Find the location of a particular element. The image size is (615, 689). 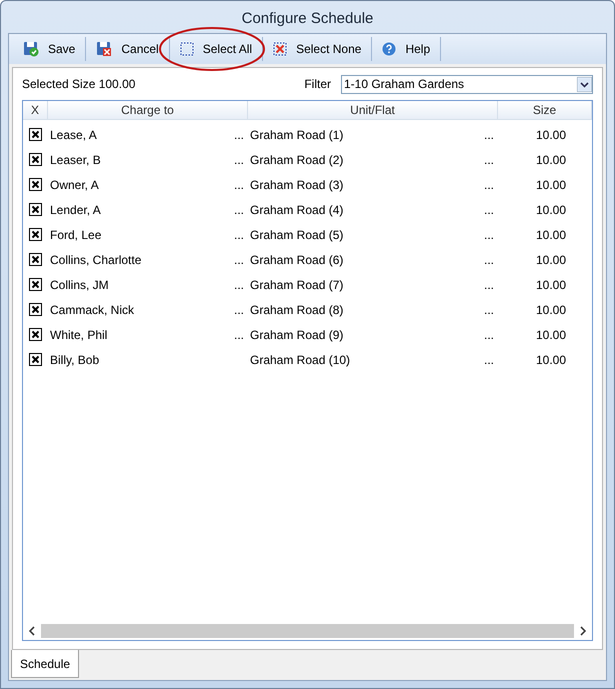

select-none-button: Select None is located at coordinates (317, 49).